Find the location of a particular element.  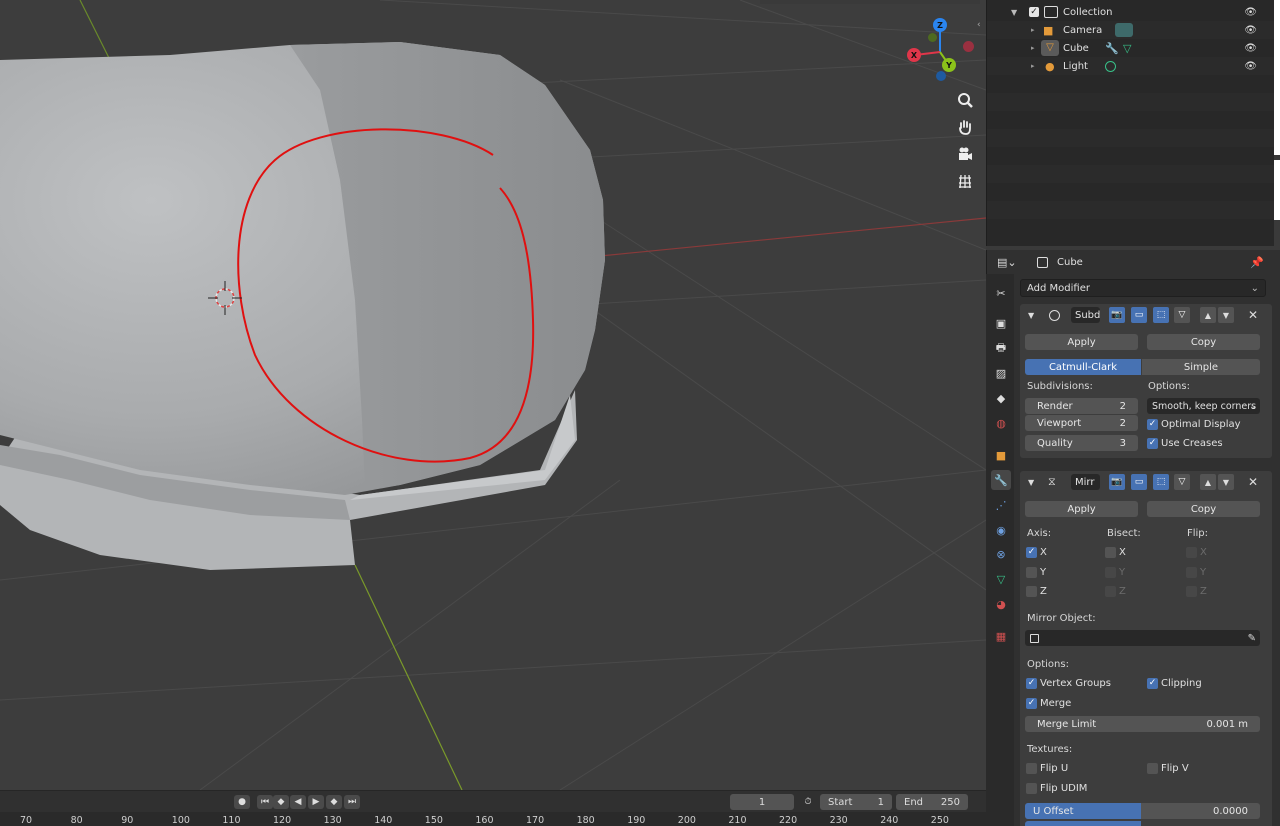

orthographic-grid-icon is located at coordinates (965, 181).